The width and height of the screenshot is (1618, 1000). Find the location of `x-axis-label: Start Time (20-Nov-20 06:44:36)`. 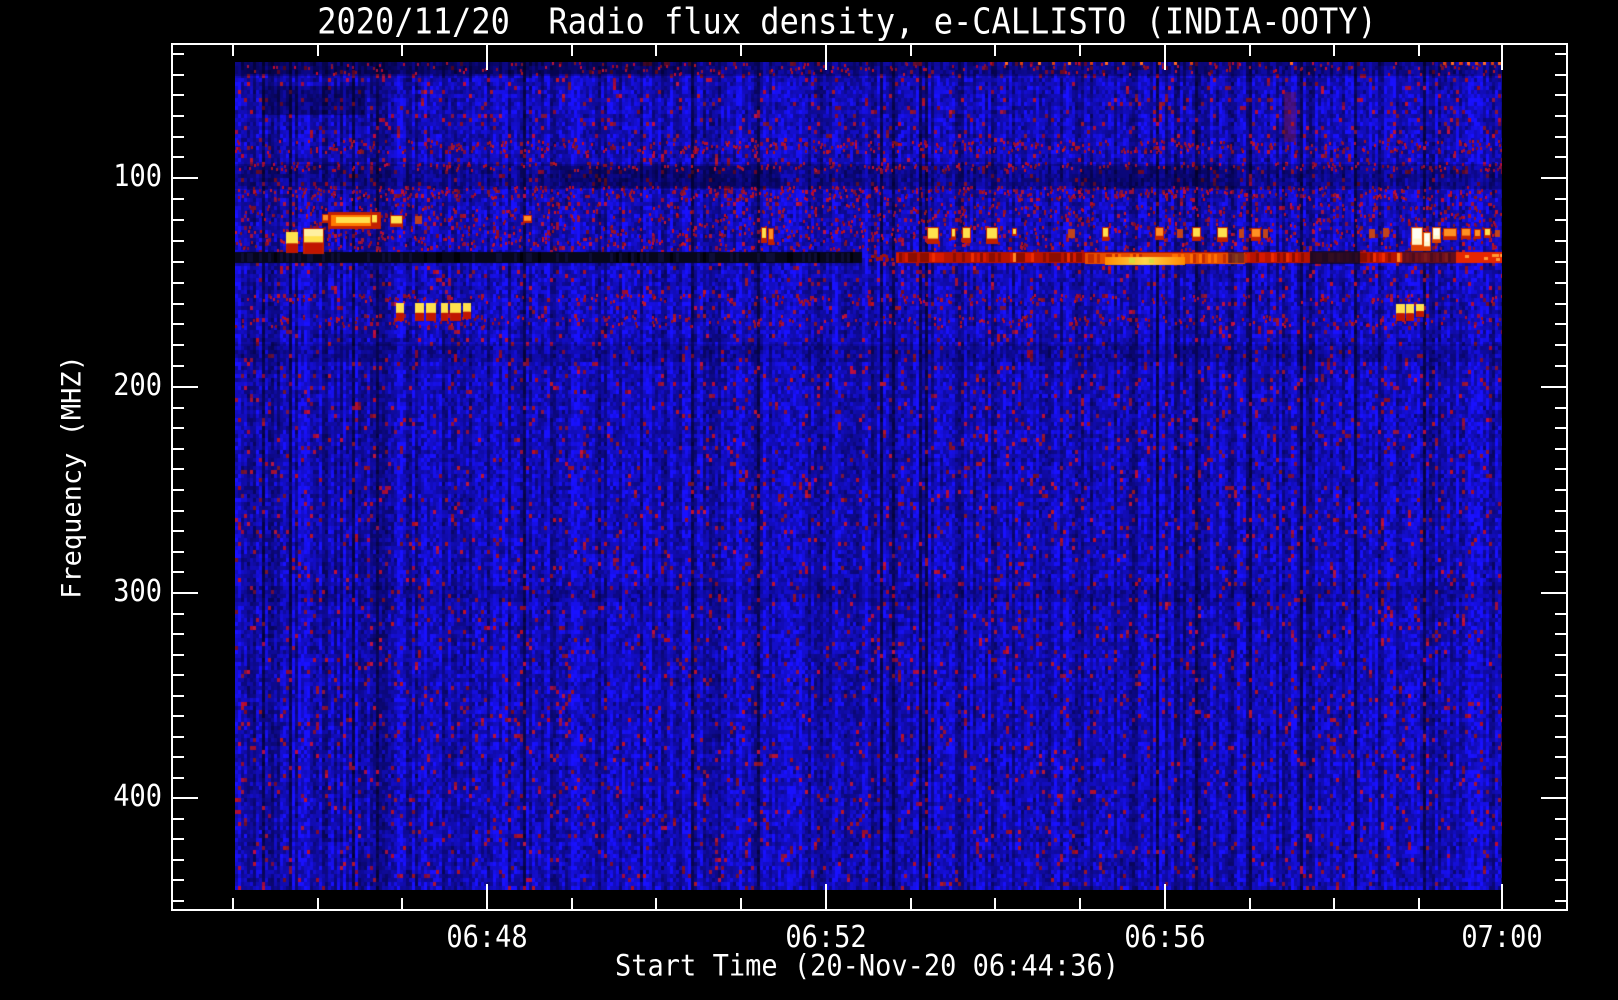

x-axis-label: Start Time (20-Nov-20 06:44:36) is located at coordinates (867, 966).